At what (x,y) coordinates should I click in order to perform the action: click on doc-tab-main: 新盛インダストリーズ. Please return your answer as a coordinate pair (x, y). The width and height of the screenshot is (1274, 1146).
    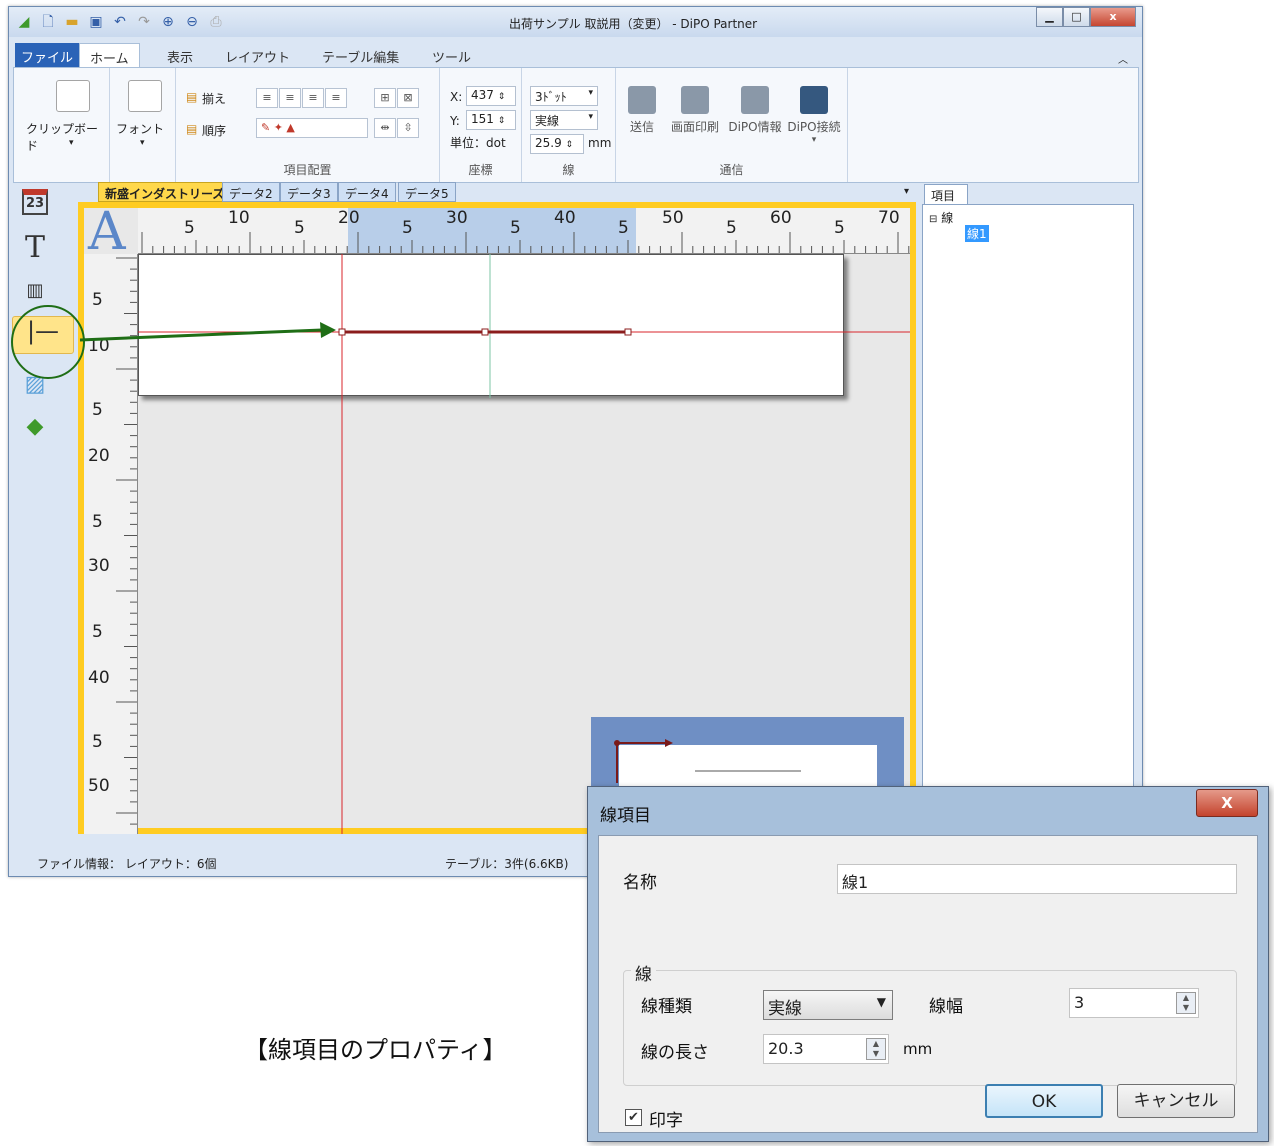
    Looking at the image, I should click on (165, 192).